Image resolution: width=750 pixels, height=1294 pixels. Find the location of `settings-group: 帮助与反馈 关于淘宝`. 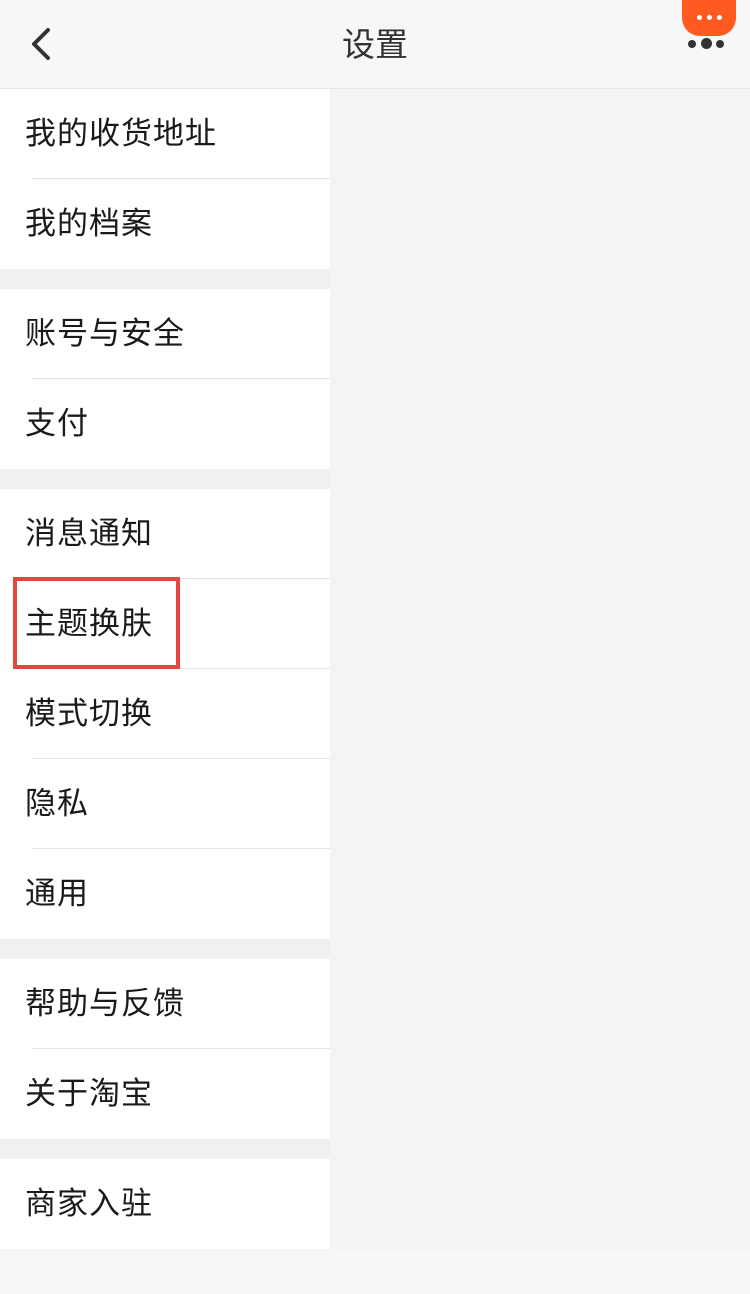

settings-group: 帮助与反馈 关于淘宝 is located at coordinates (165, 1049).